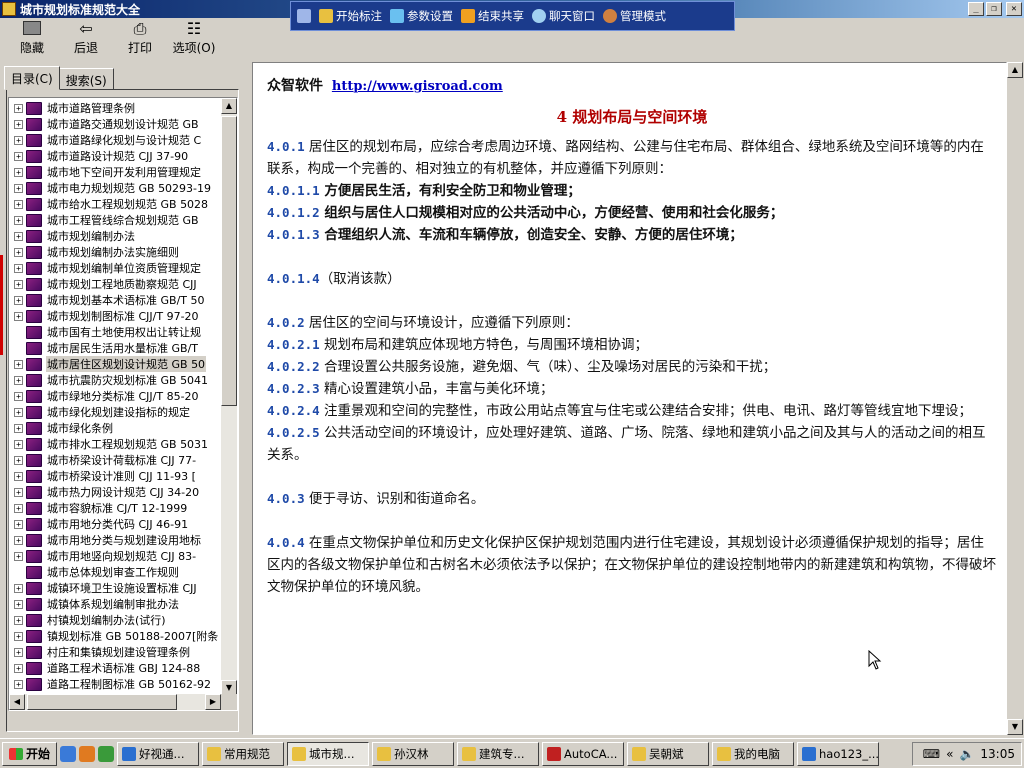 The width and height of the screenshot is (1024, 768). I want to click on tree-item: + 城市排水工程规划规范 GB 5031, so click(115, 444).